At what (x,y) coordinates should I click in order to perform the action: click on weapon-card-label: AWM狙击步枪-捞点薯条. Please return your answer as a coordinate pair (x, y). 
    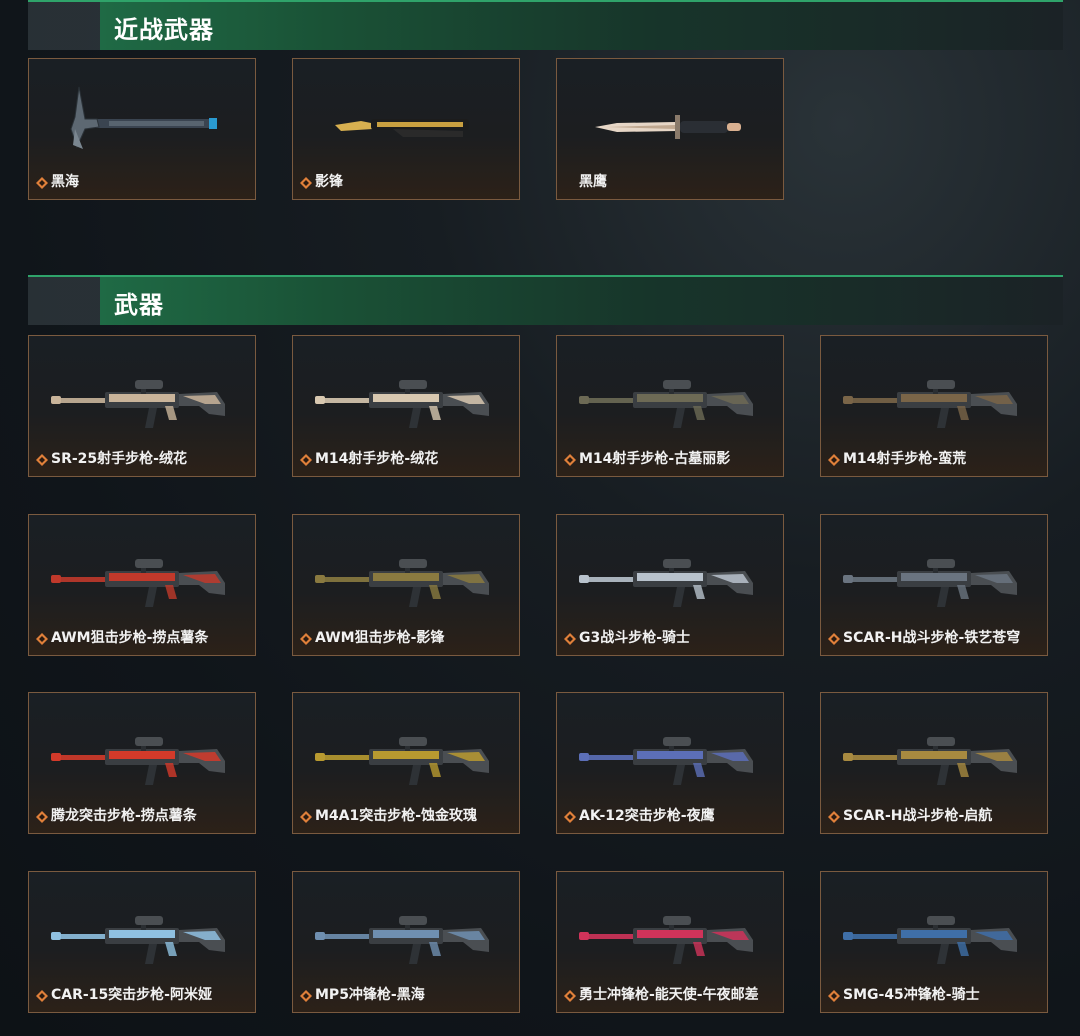
    Looking at the image, I should click on (130, 638).